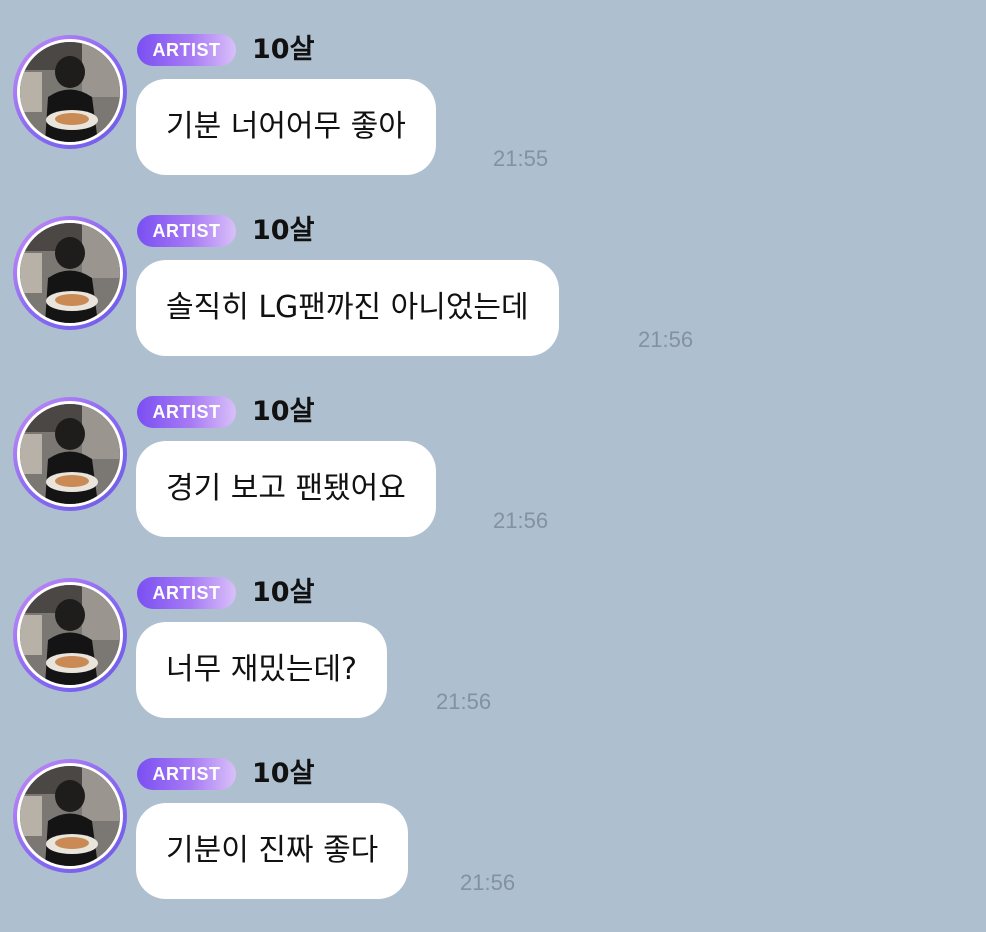 This screenshot has width=986, height=932. What do you see at coordinates (286, 127) in the screenshot?
I see `message-bubble: 기분 너어어무 좋아` at bounding box center [286, 127].